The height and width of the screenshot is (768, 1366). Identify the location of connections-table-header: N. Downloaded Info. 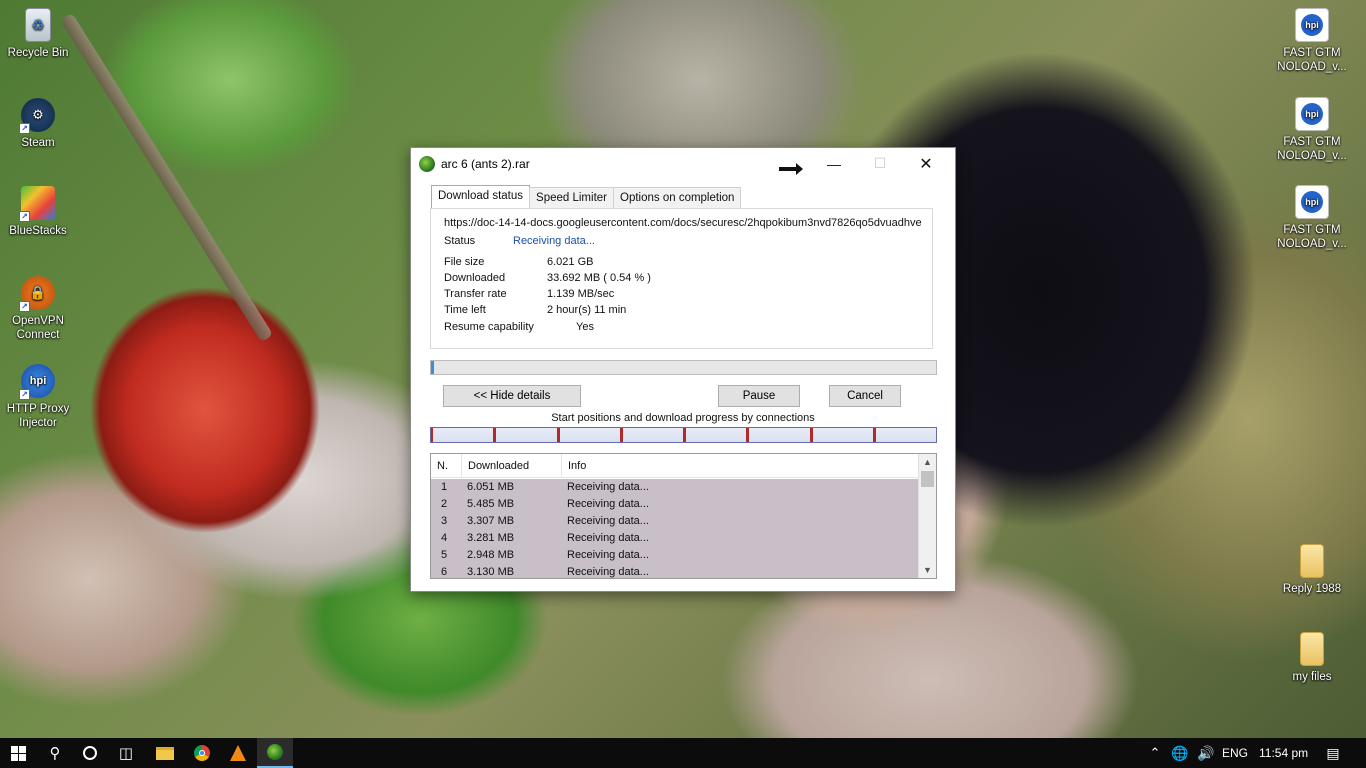
(674, 466).